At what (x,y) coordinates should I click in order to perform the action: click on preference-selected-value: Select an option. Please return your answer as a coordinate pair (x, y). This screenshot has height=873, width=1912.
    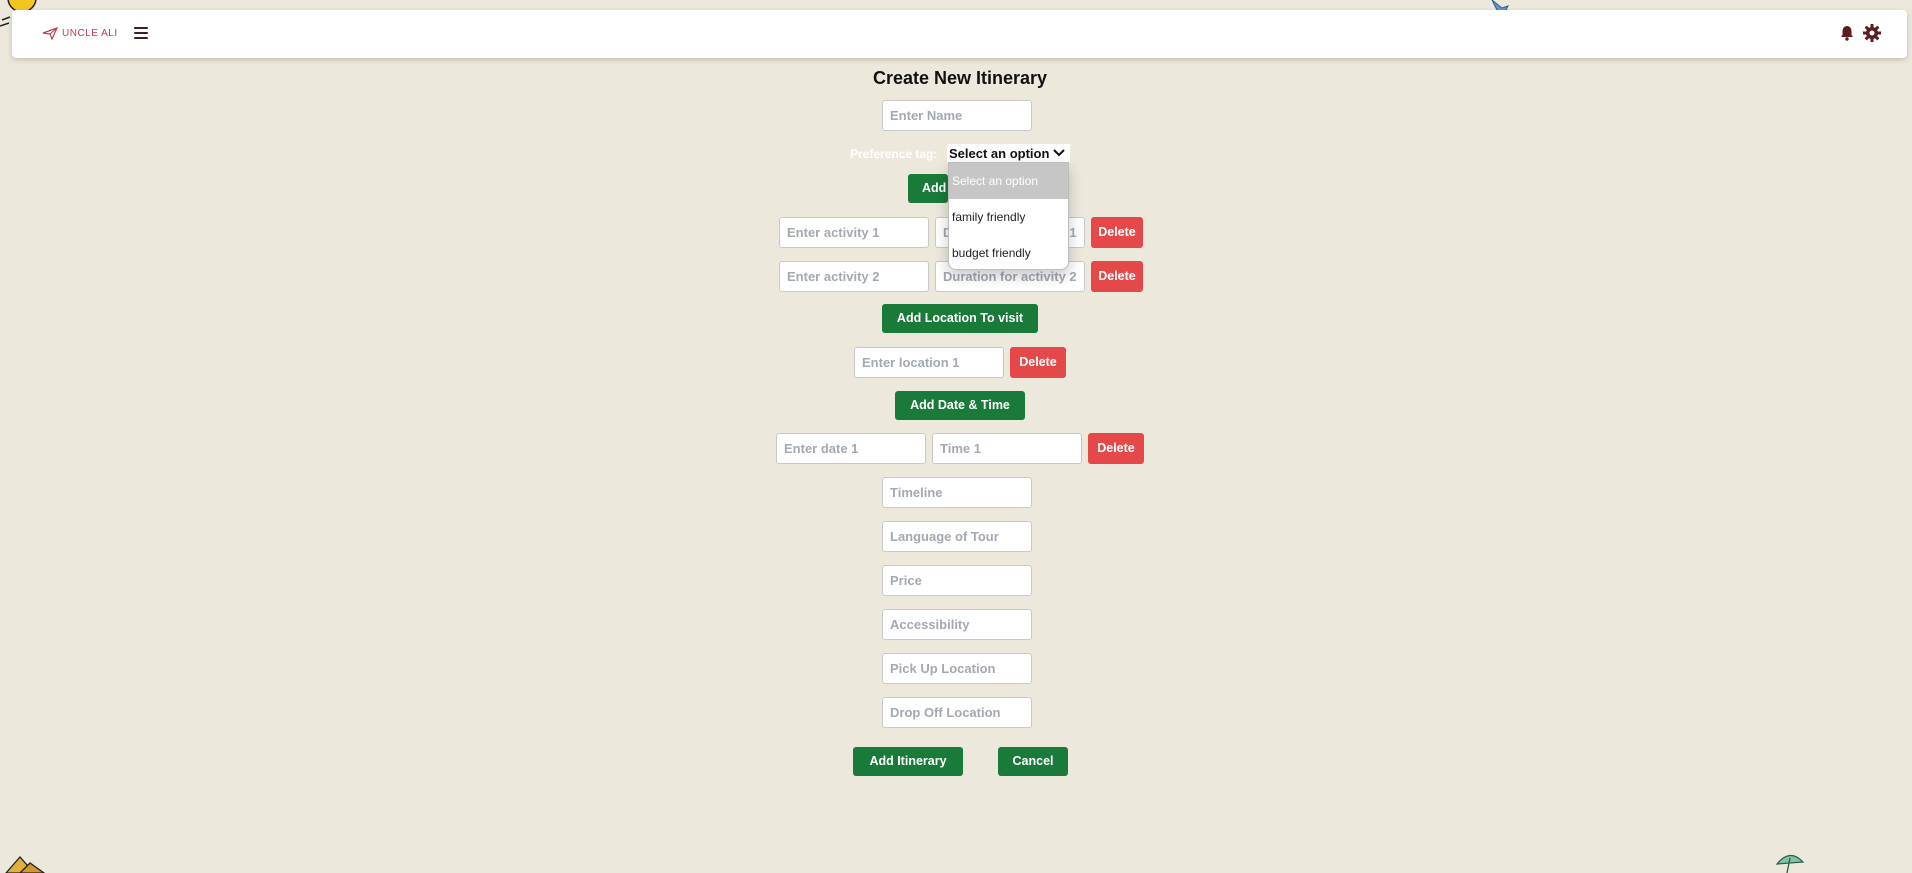
    Looking at the image, I should click on (999, 153).